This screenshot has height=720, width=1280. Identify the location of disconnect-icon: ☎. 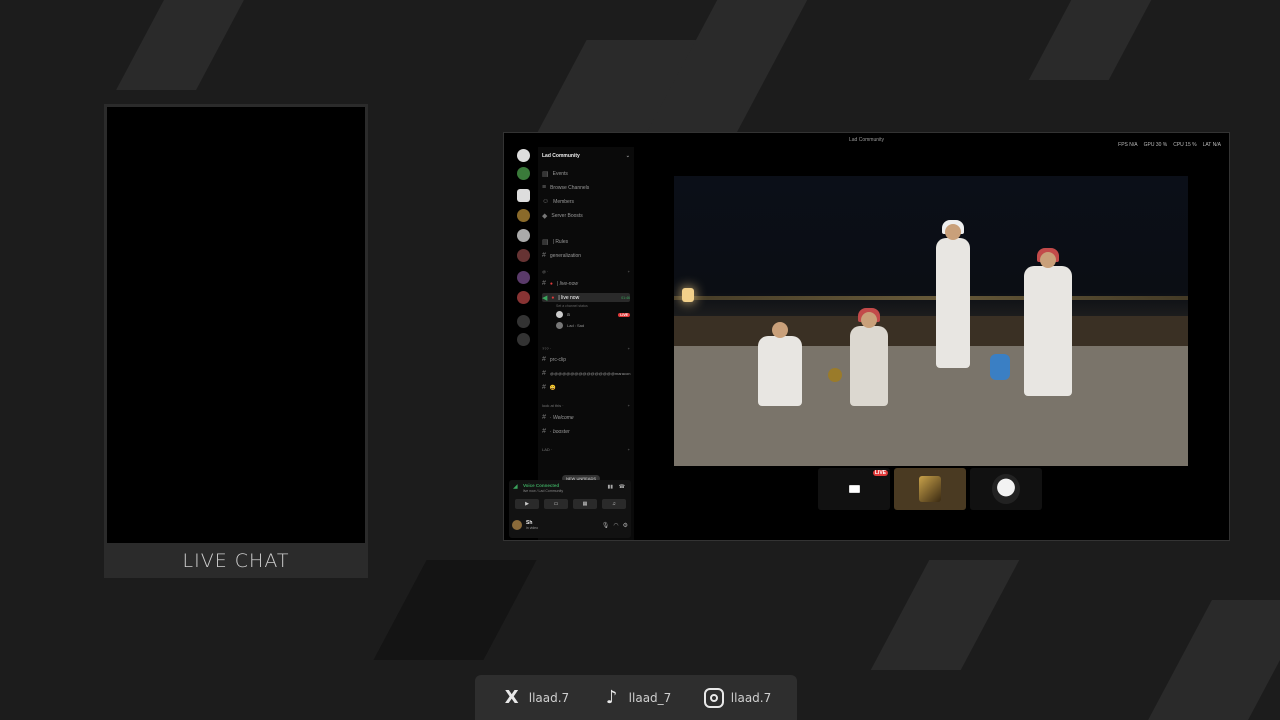
(622, 487).